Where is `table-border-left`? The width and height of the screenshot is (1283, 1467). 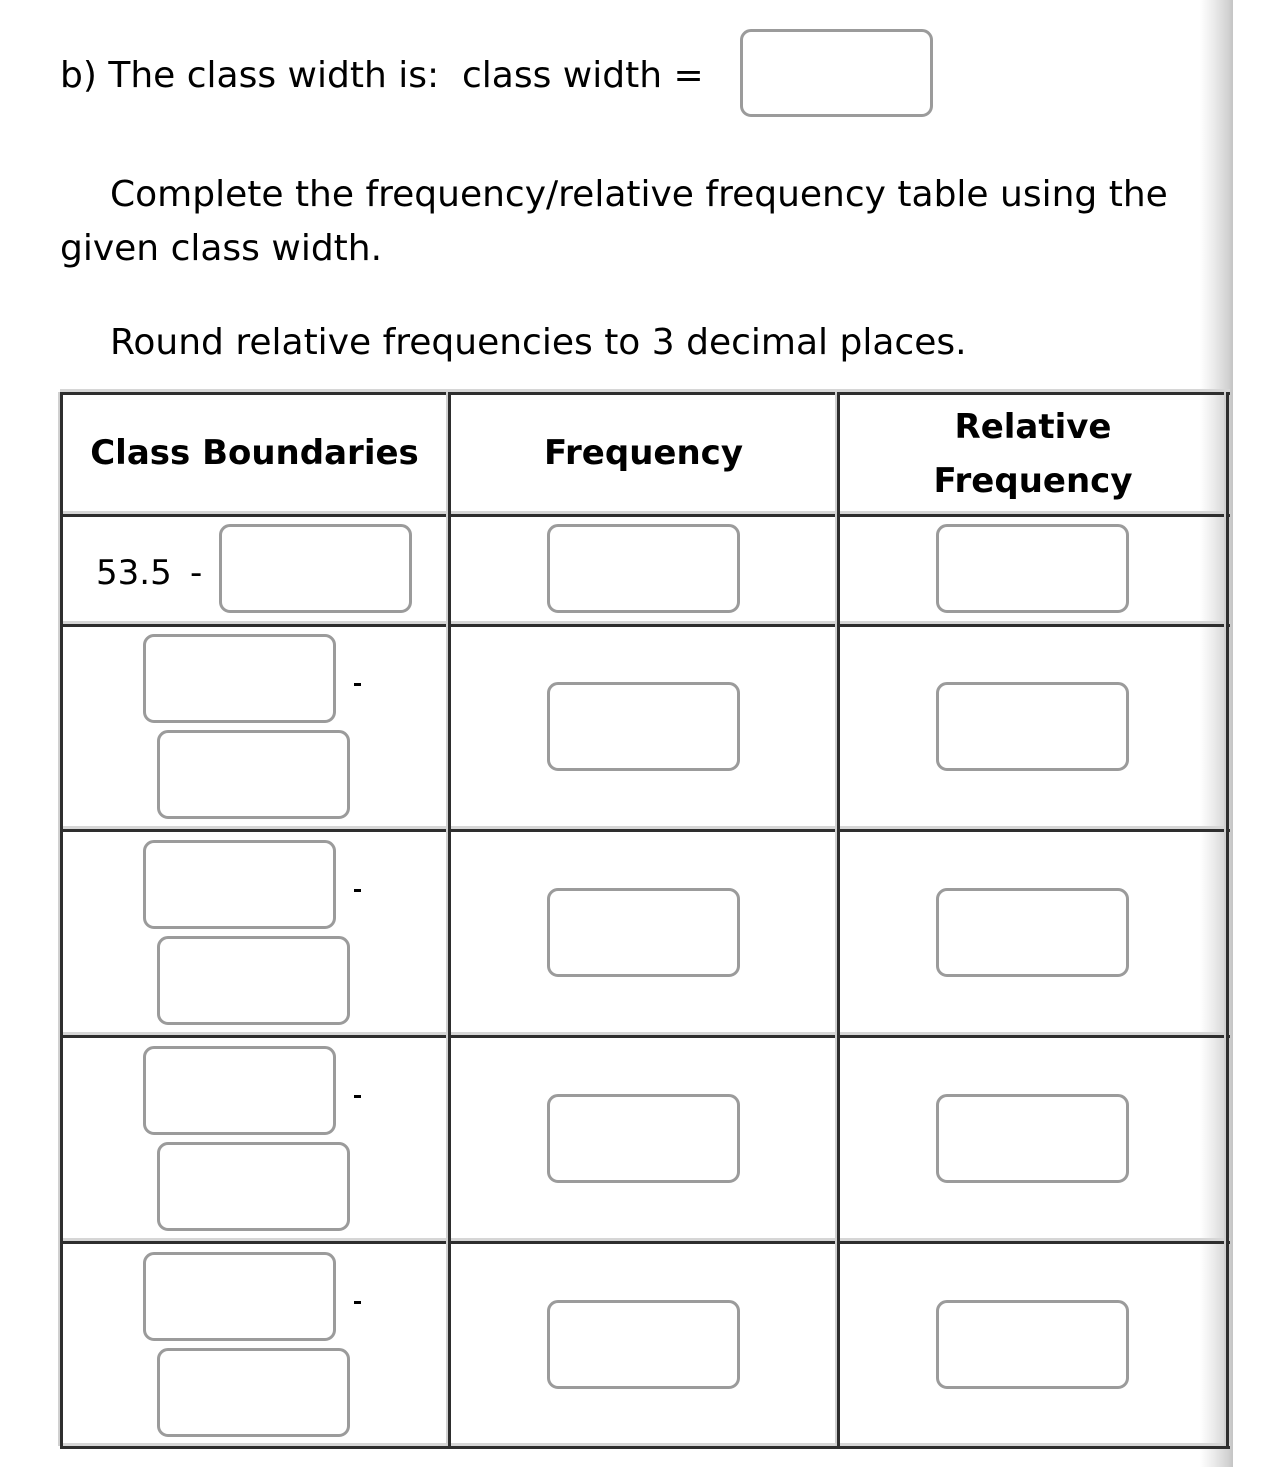 table-border-left is located at coordinates (60, 919).